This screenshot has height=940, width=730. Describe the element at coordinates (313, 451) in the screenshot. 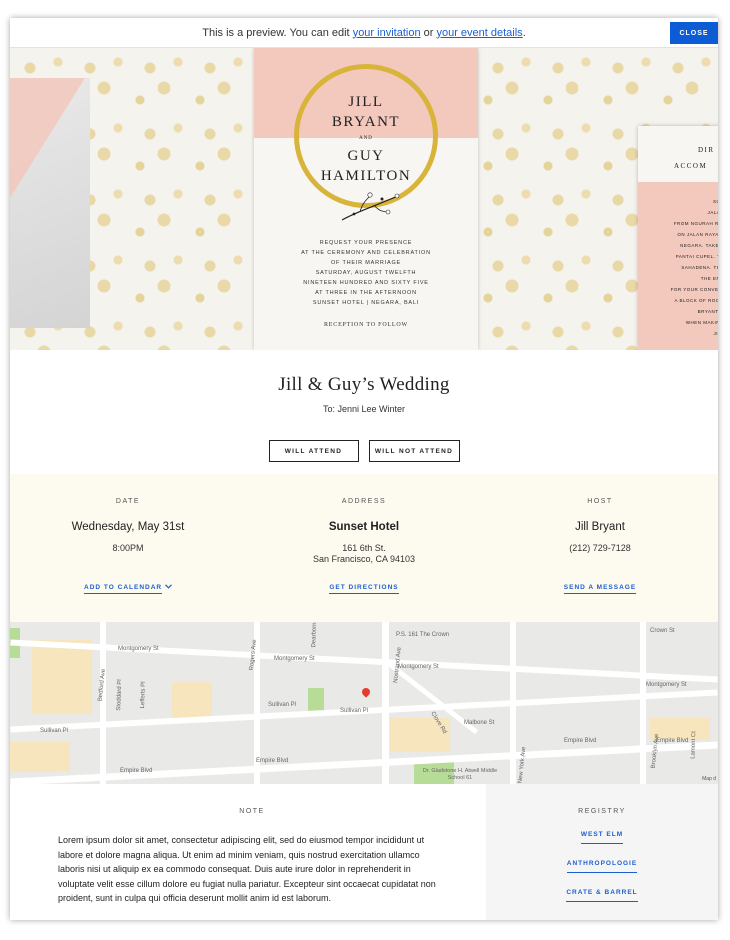

I see `will-attend-button: WILL ATTEND` at that location.